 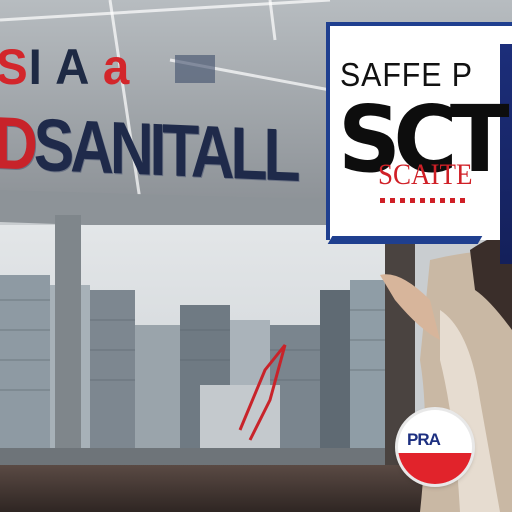 What do you see at coordinates (68, 345) in the screenshot?
I see `window-mullion` at bounding box center [68, 345].